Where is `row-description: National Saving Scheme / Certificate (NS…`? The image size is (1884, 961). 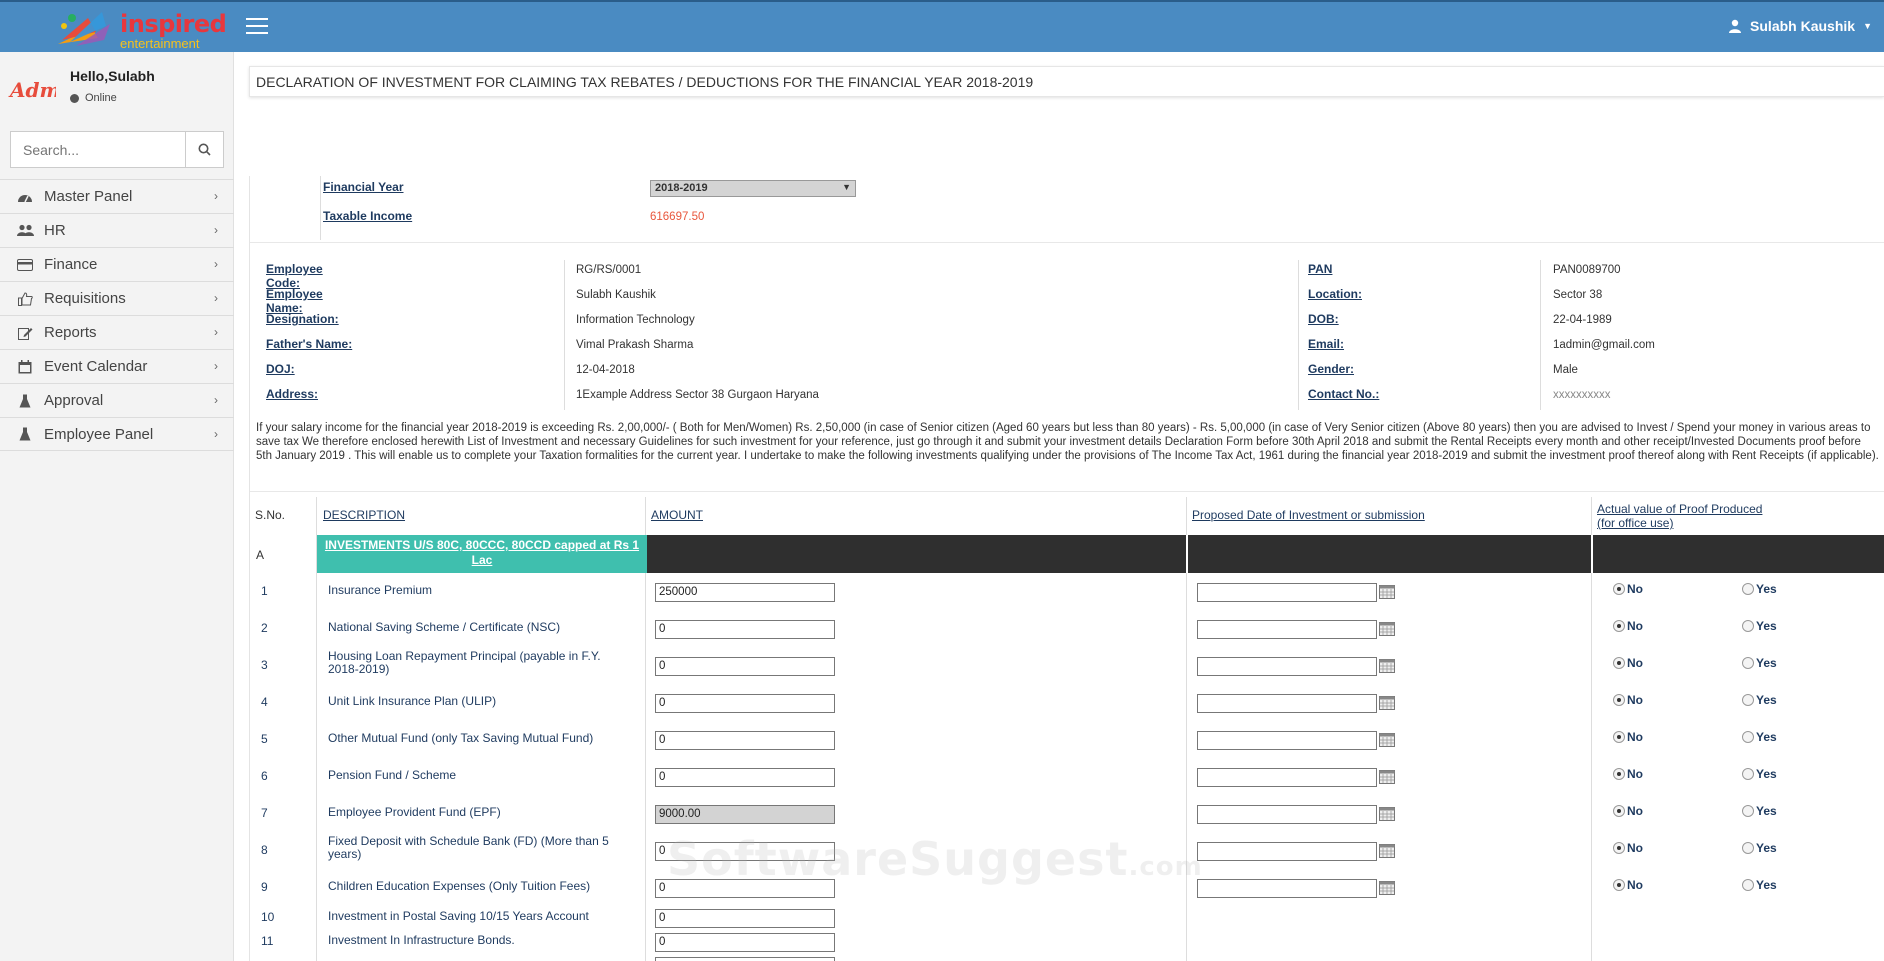 row-description: National Saving Scheme / Certificate (NS… is located at coordinates (444, 627).